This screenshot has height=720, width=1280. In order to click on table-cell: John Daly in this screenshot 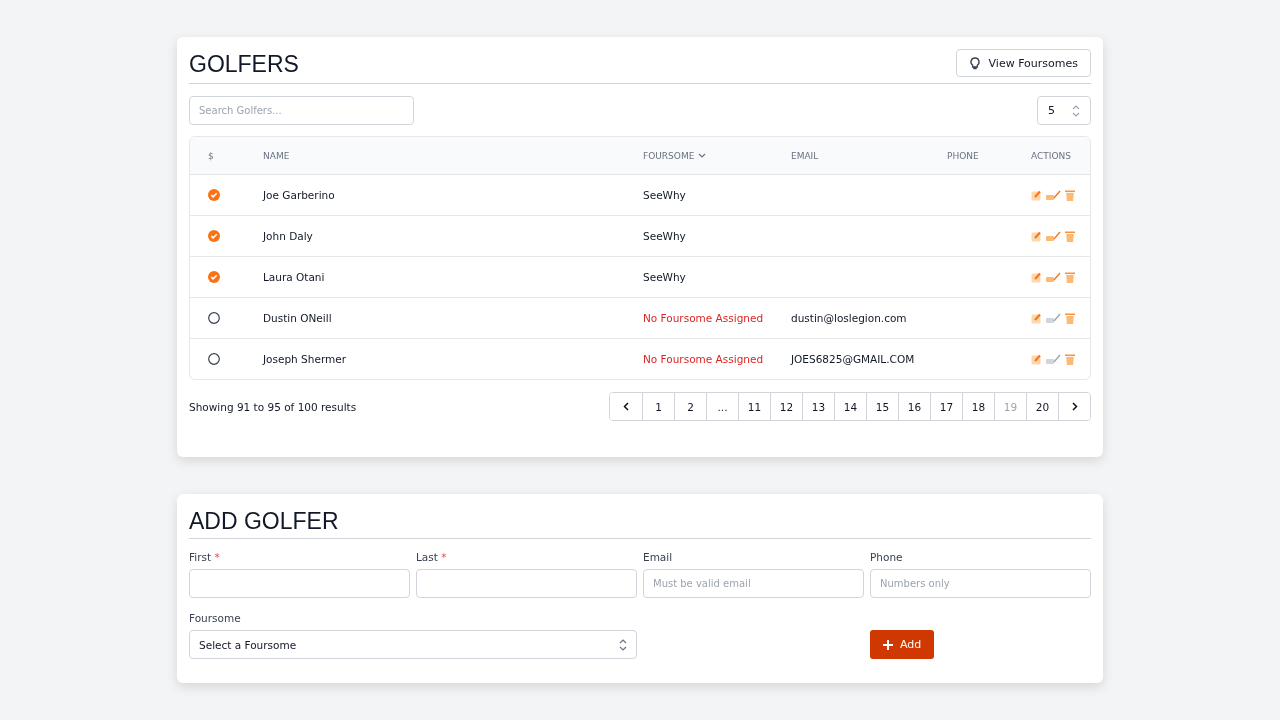, I will do `click(288, 236)`.